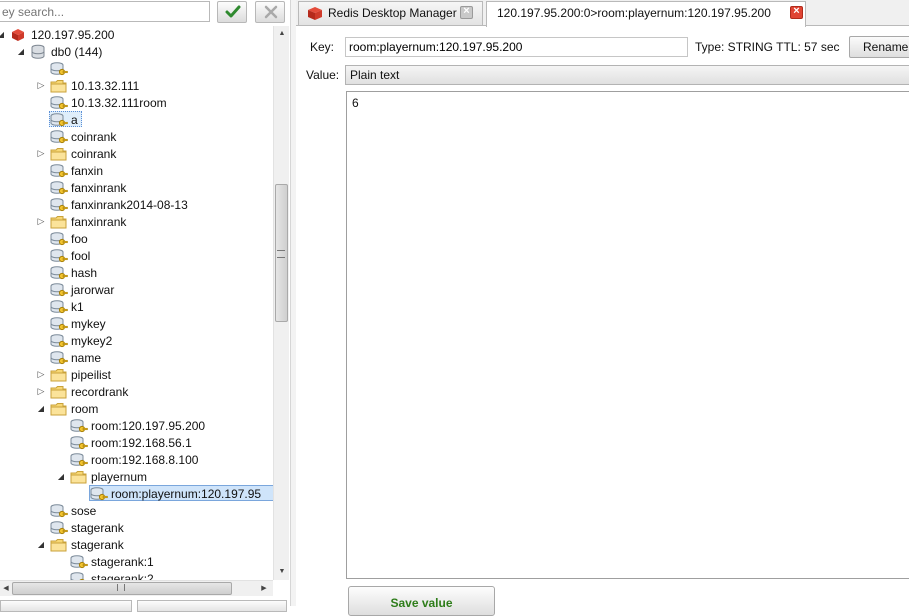 The image size is (909, 616). Describe the element at coordinates (118, 561) in the screenshot. I see `tree-item: stagerank:1` at that location.